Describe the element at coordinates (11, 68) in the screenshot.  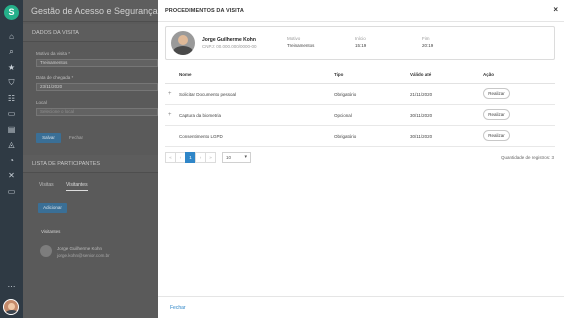
I see `star-icon: ★` at that location.